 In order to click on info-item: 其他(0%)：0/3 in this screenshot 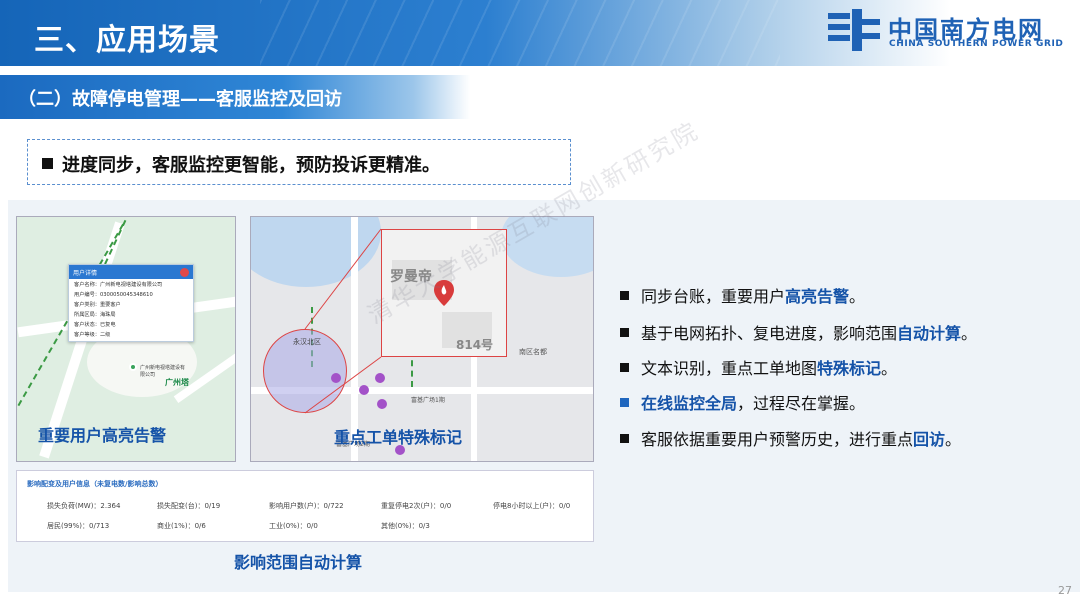, I will do `click(405, 526)`.